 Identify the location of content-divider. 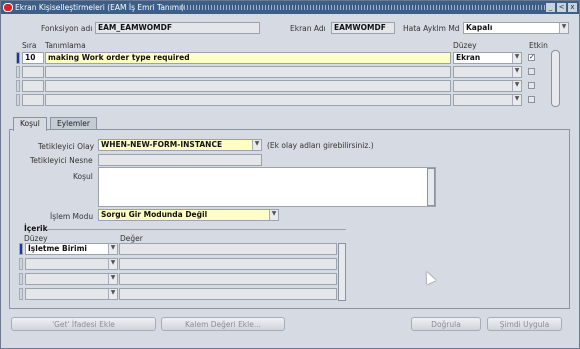
(196, 229).